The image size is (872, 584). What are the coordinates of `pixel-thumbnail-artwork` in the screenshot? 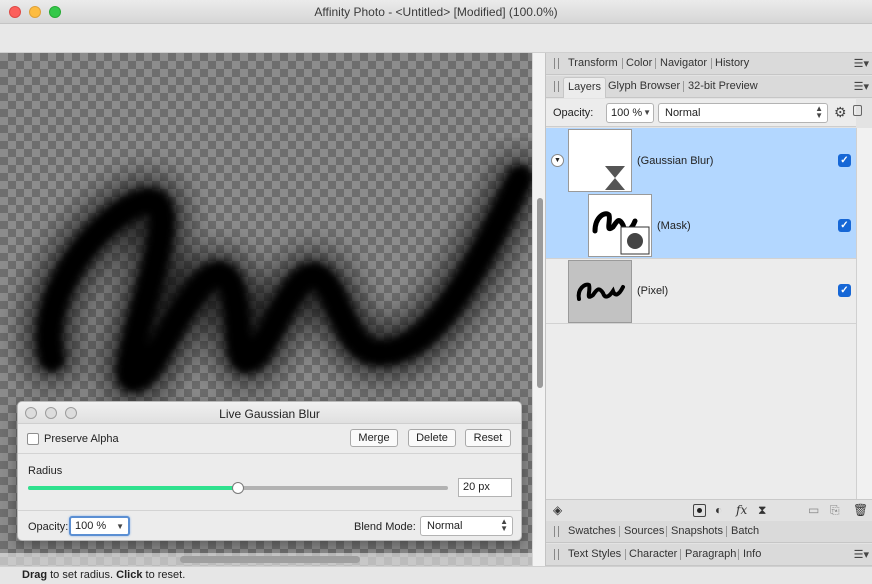 It's located at (600, 291).